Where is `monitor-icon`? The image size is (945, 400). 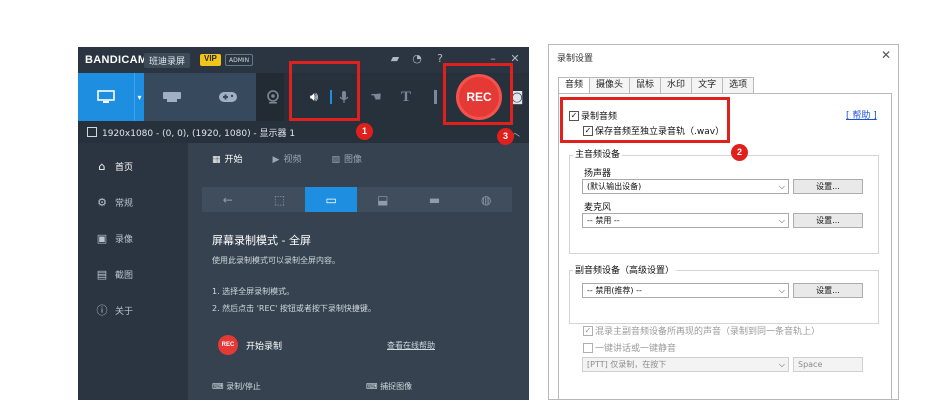 monitor-icon is located at coordinates (106, 96).